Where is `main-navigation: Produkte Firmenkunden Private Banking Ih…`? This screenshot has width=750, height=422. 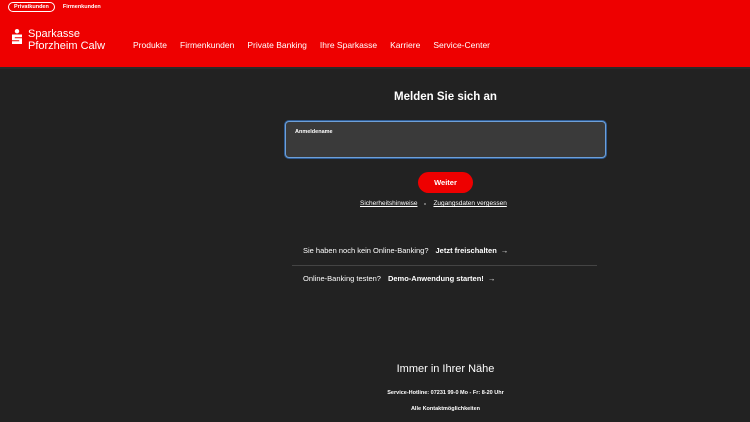 main-navigation: Produkte Firmenkunden Private Banking Ih… is located at coordinates (318, 45).